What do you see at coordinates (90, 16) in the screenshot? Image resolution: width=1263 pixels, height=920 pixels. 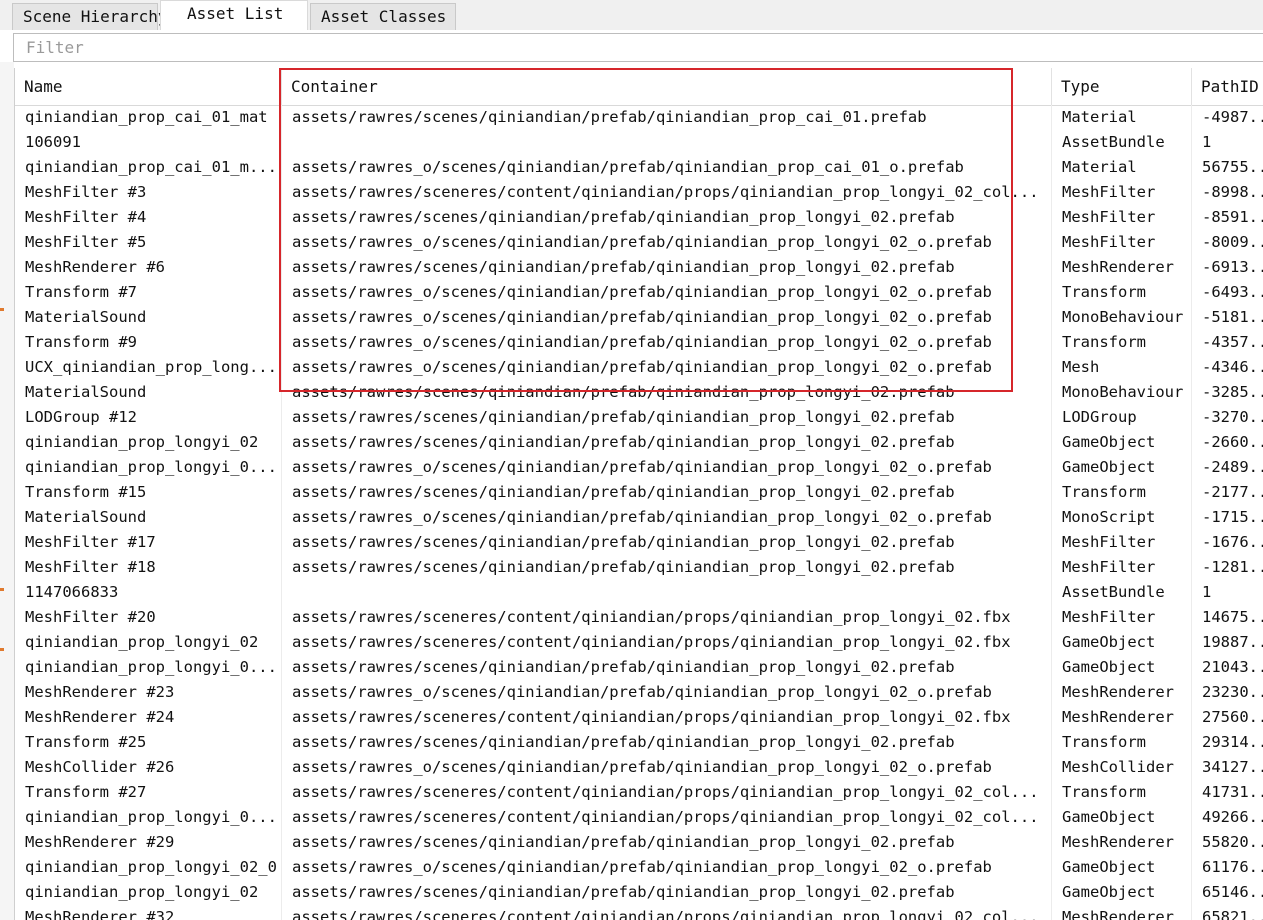 I see `tab-scene-hierarchy: Scene Hierarchy` at bounding box center [90, 16].